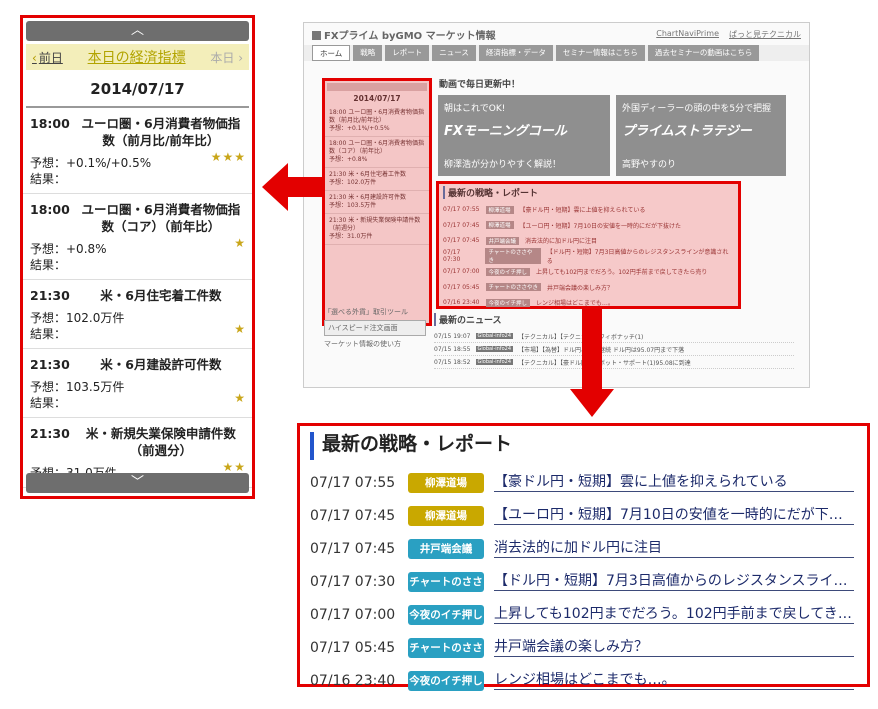  What do you see at coordinates (222, 57) in the screenshot?
I see `next-day-label: 本日` at bounding box center [222, 57].